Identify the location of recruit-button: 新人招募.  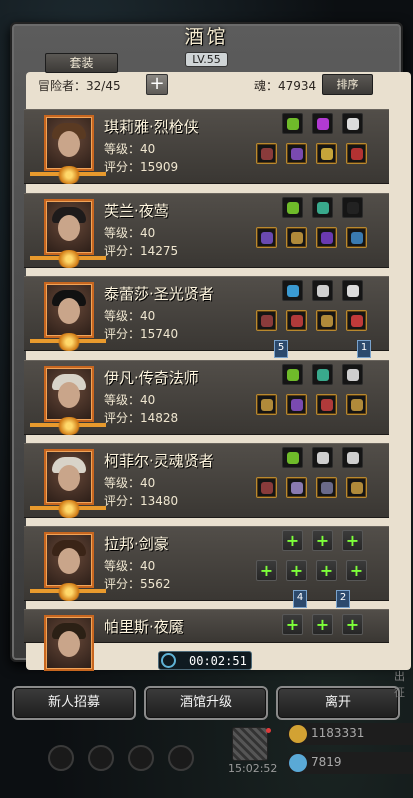
(74, 703).